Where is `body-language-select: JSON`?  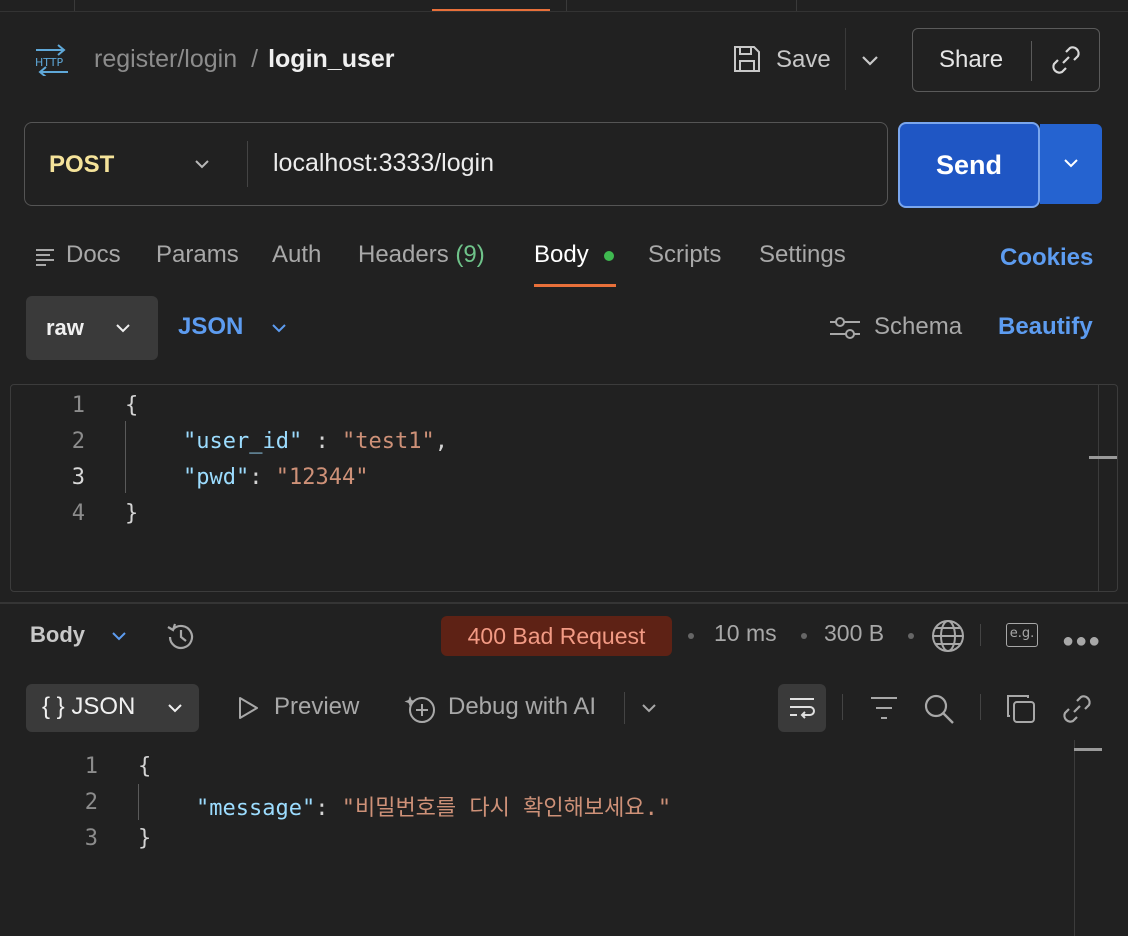
body-language-select: JSON is located at coordinates (210, 327).